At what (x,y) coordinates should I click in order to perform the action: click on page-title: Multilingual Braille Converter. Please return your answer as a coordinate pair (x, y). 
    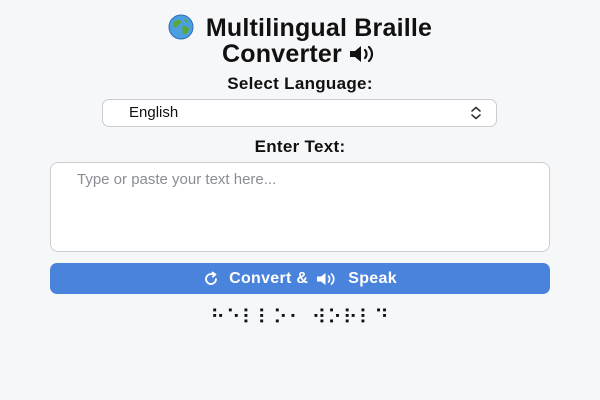
    Looking at the image, I should click on (300, 40).